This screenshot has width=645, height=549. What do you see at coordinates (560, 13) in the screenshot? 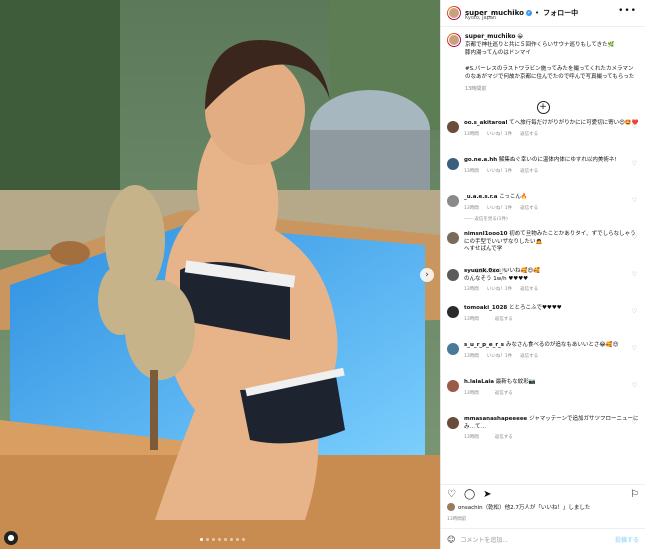
I see `following-button: フォロー中` at bounding box center [560, 13].